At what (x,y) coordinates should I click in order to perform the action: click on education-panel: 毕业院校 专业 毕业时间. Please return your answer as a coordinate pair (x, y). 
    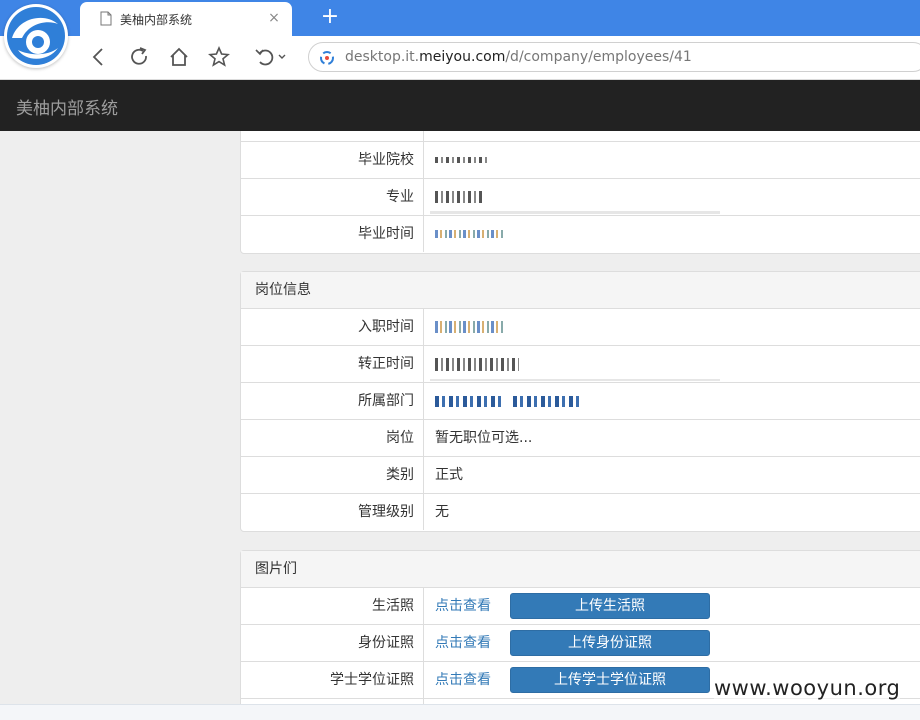
    Looking at the image, I should click on (580, 192).